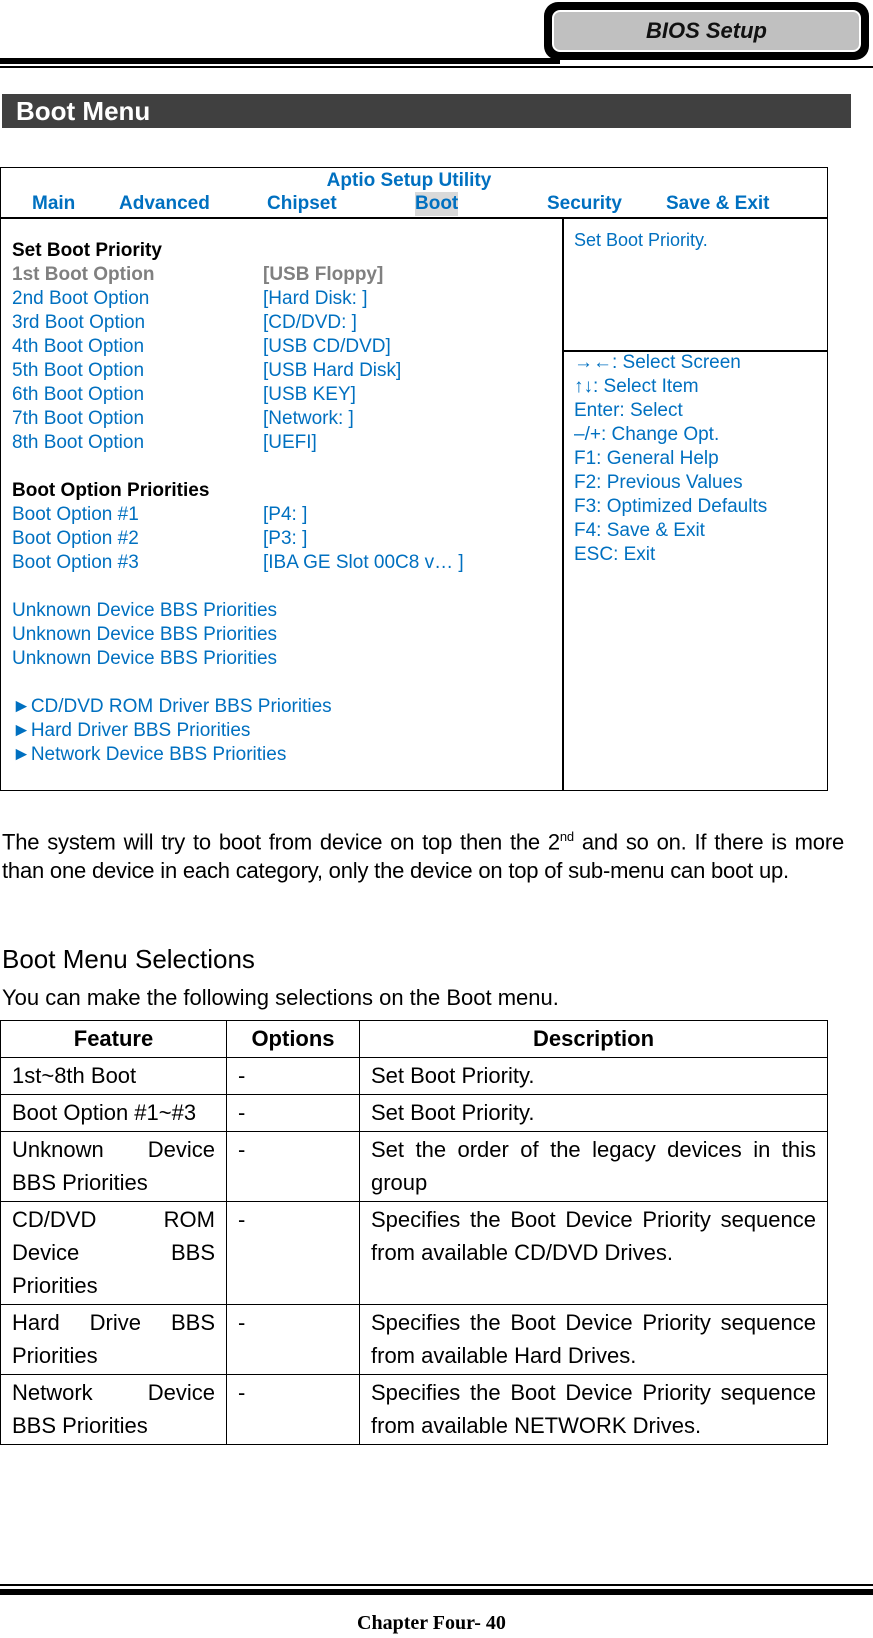  What do you see at coordinates (79, 322) in the screenshot?
I see `boot-option-label: 3rd Boot Option` at bounding box center [79, 322].